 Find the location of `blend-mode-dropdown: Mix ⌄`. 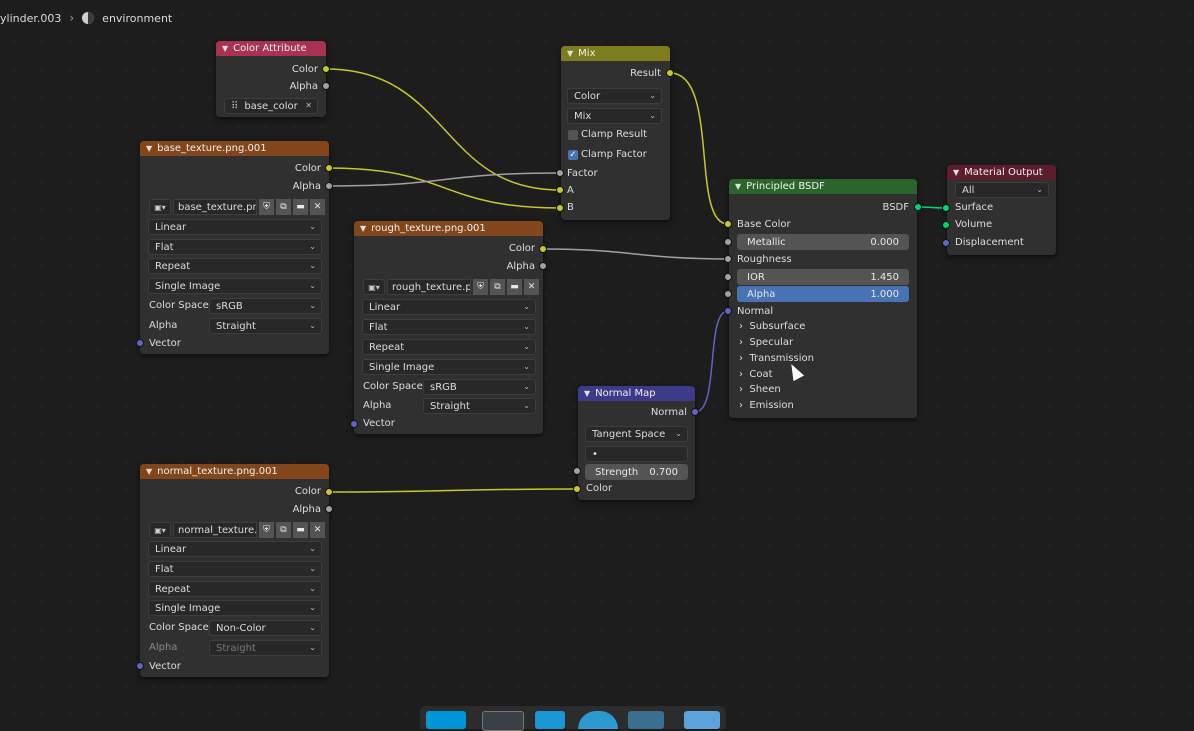

blend-mode-dropdown: Mix ⌄ is located at coordinates (614, 116).